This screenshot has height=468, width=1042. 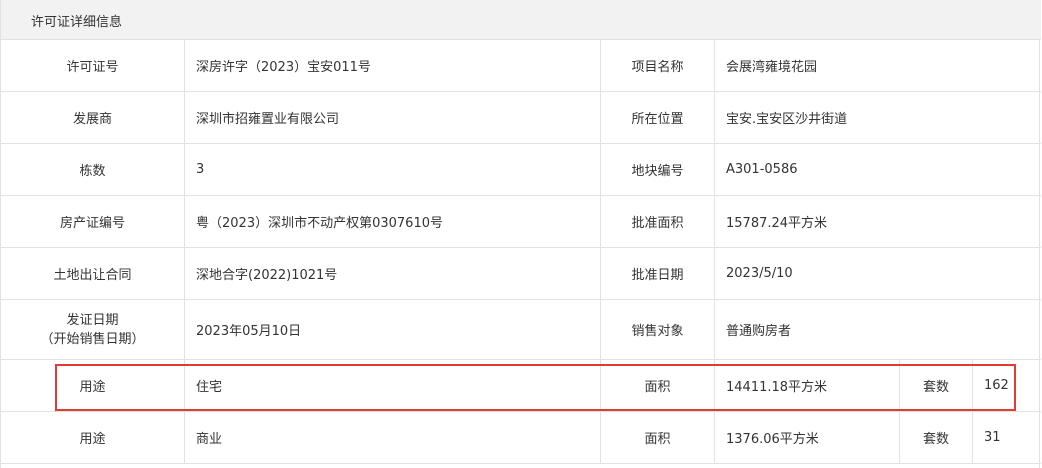 What do you see at coordinates (93, 273) in the screenshot?
I see `land-contract-label: 土地出让合同` at bounding box center [93, 273].